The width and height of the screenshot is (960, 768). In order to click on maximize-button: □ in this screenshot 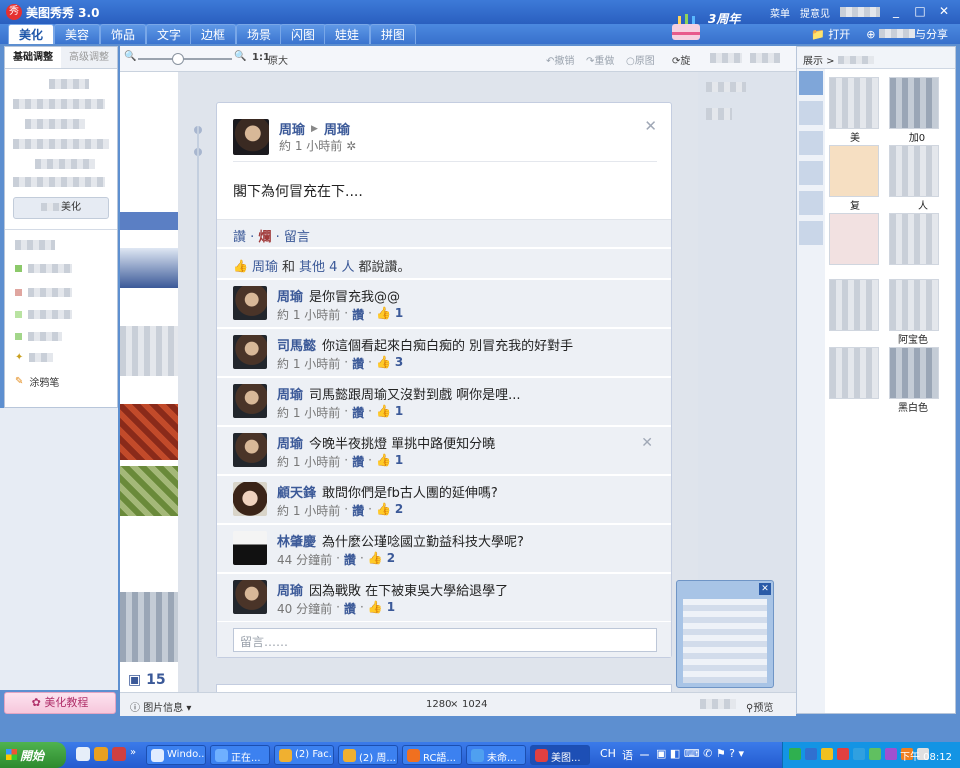, I will do `click(920, 11)`.